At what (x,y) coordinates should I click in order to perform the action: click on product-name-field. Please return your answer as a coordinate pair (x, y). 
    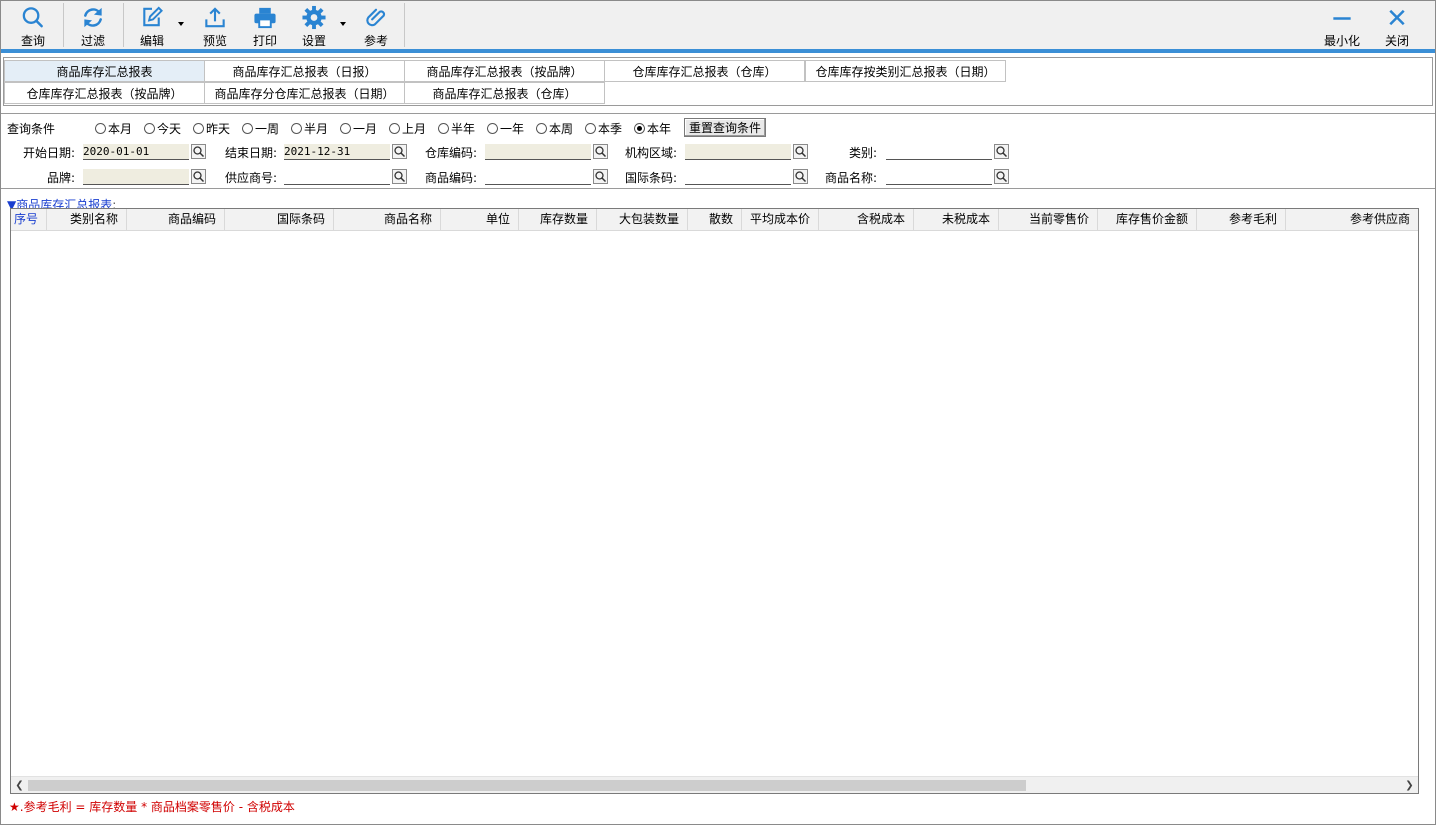
    Looking at the image, I should click on (939, 177).